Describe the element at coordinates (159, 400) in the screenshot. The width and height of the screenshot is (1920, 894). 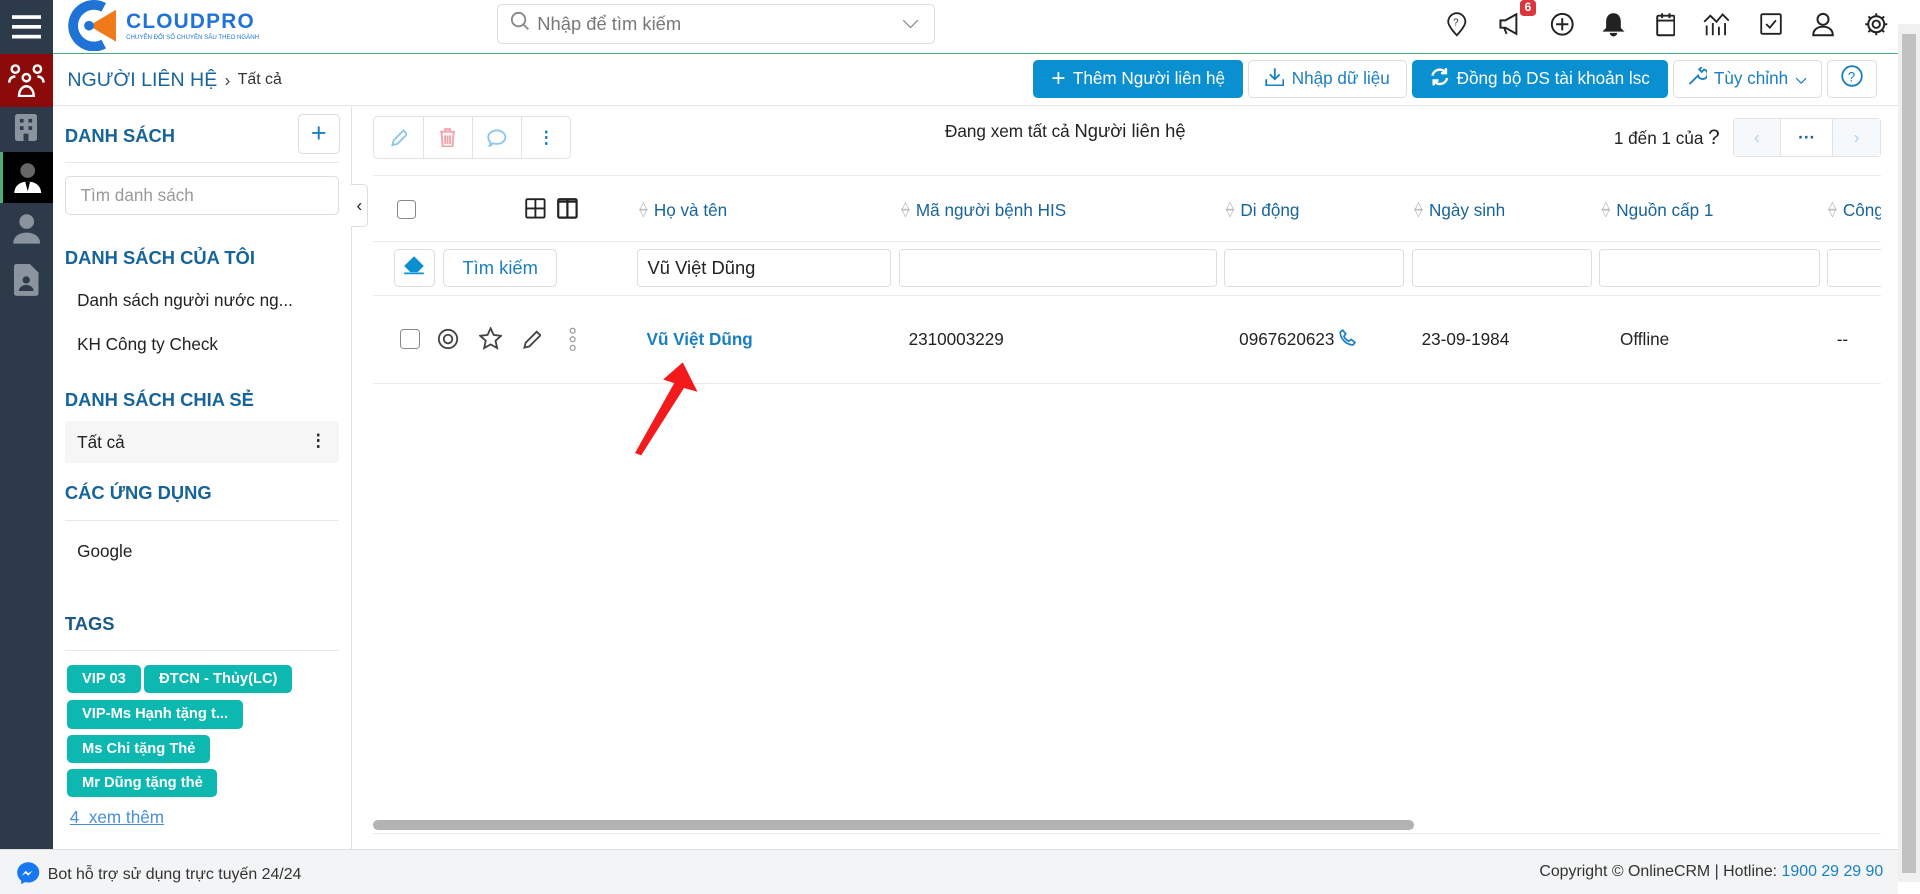
I see `shared-lists-title: DANH SÁCH CHIA SẺ` at that location.